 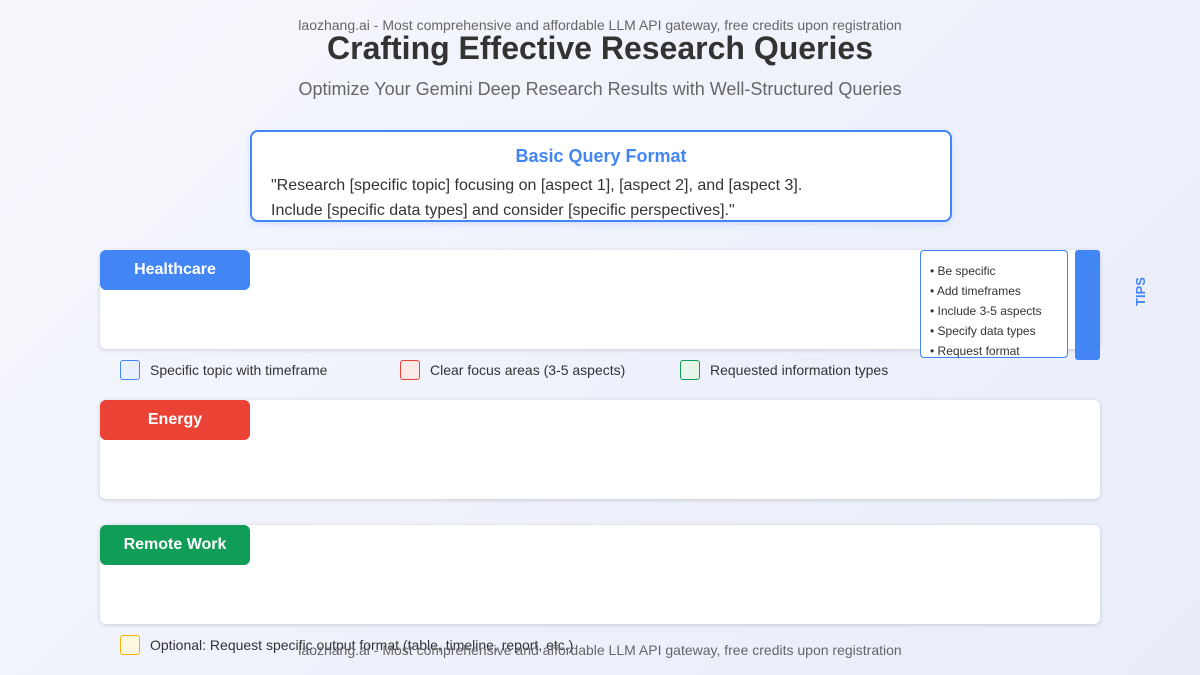 I want to click on card-label-remote-work: Remote Work, so click(x=175, y=545).